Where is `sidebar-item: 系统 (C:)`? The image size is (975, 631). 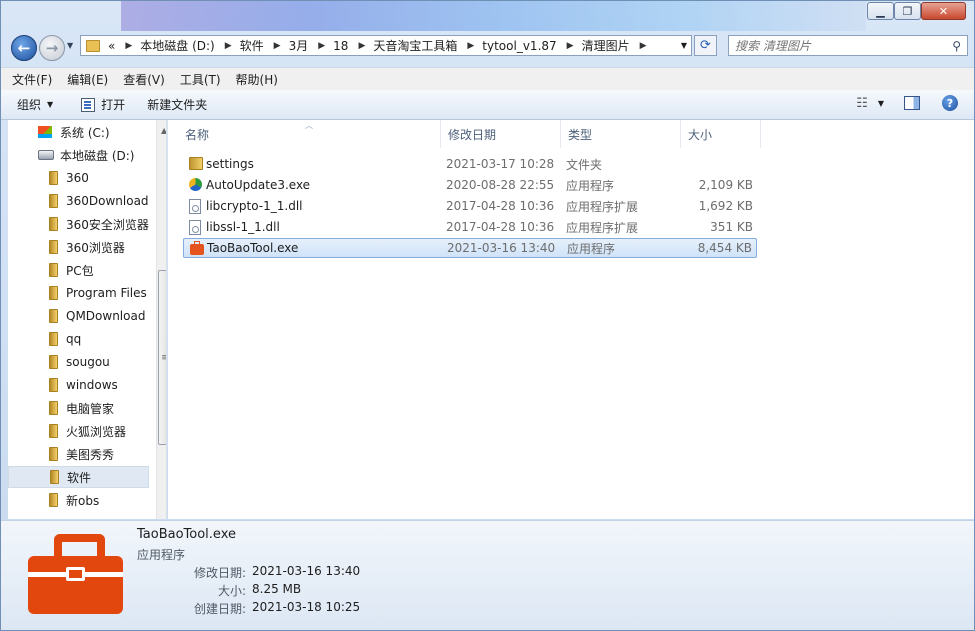 sidebar-item: 系统 (C:) is located at coordinates (78, 132).